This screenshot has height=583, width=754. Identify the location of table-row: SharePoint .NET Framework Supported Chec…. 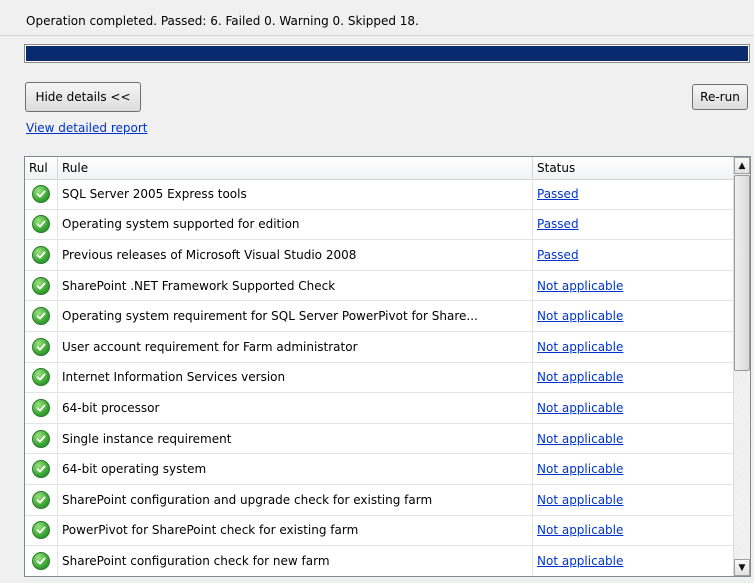
(379, 286).